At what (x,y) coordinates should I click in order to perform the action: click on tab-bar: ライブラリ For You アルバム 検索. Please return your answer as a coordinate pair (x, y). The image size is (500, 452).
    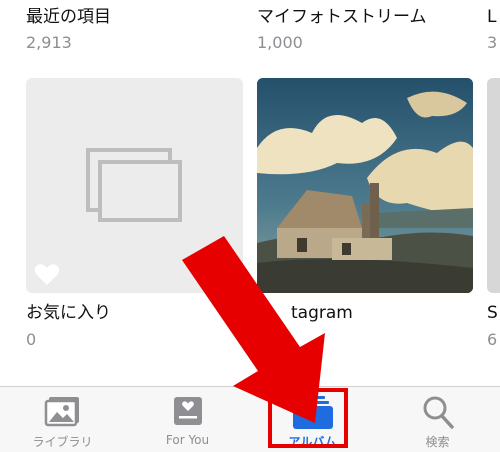
    Looking at the image, I should click on (250, 419).